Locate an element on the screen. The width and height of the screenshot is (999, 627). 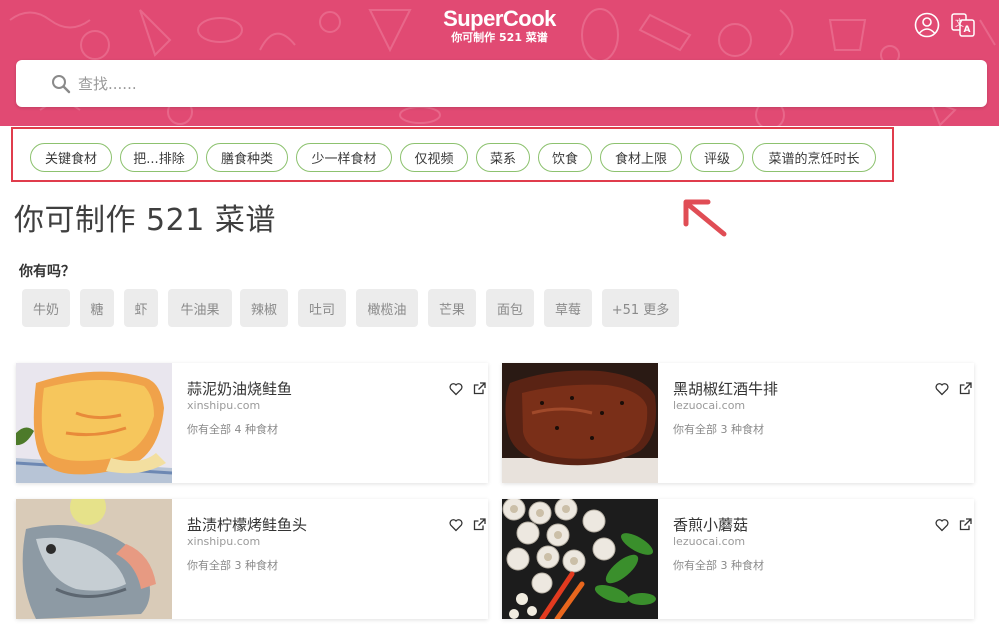
suggestion-chip: 辣椒 is located at coordinates (264, 308).